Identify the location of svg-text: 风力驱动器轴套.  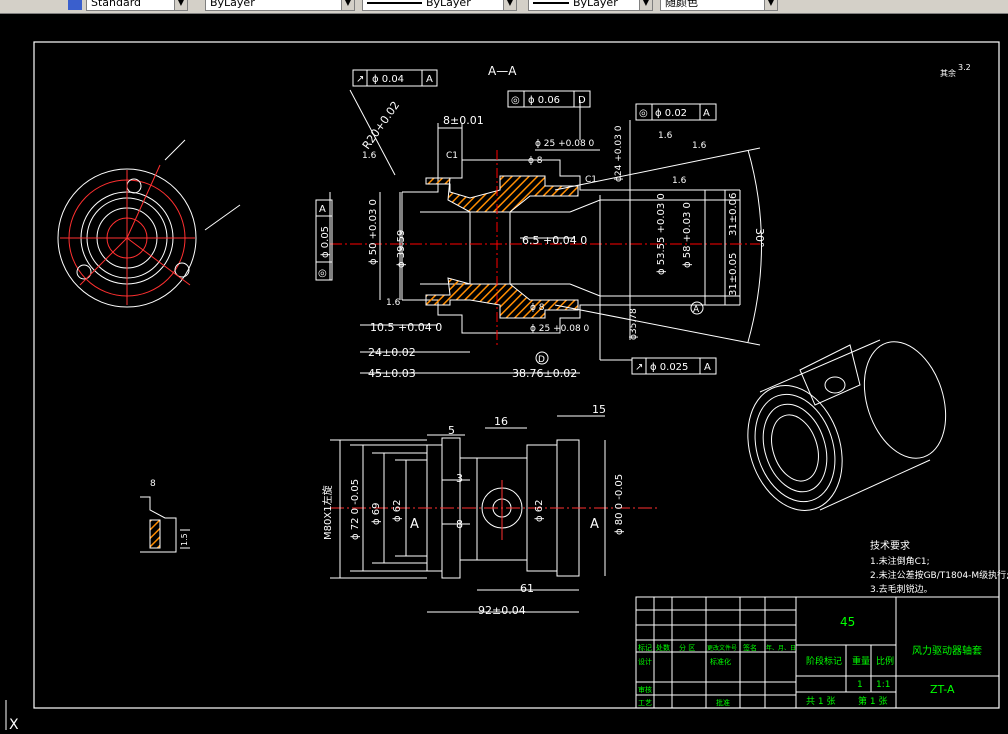
(947, 650).